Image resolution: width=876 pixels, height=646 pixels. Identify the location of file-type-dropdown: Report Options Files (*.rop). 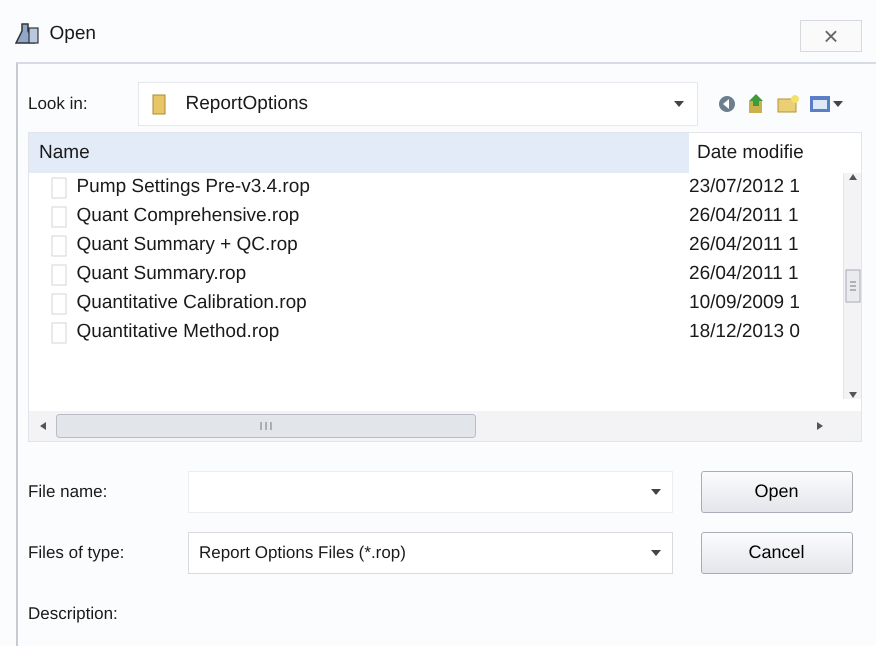
(430, 553).